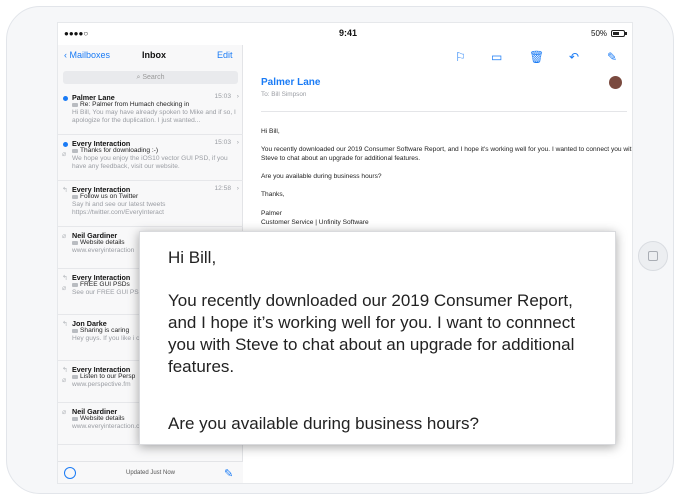  I want to click on flag-icon: ⚐, so click(460, 57).